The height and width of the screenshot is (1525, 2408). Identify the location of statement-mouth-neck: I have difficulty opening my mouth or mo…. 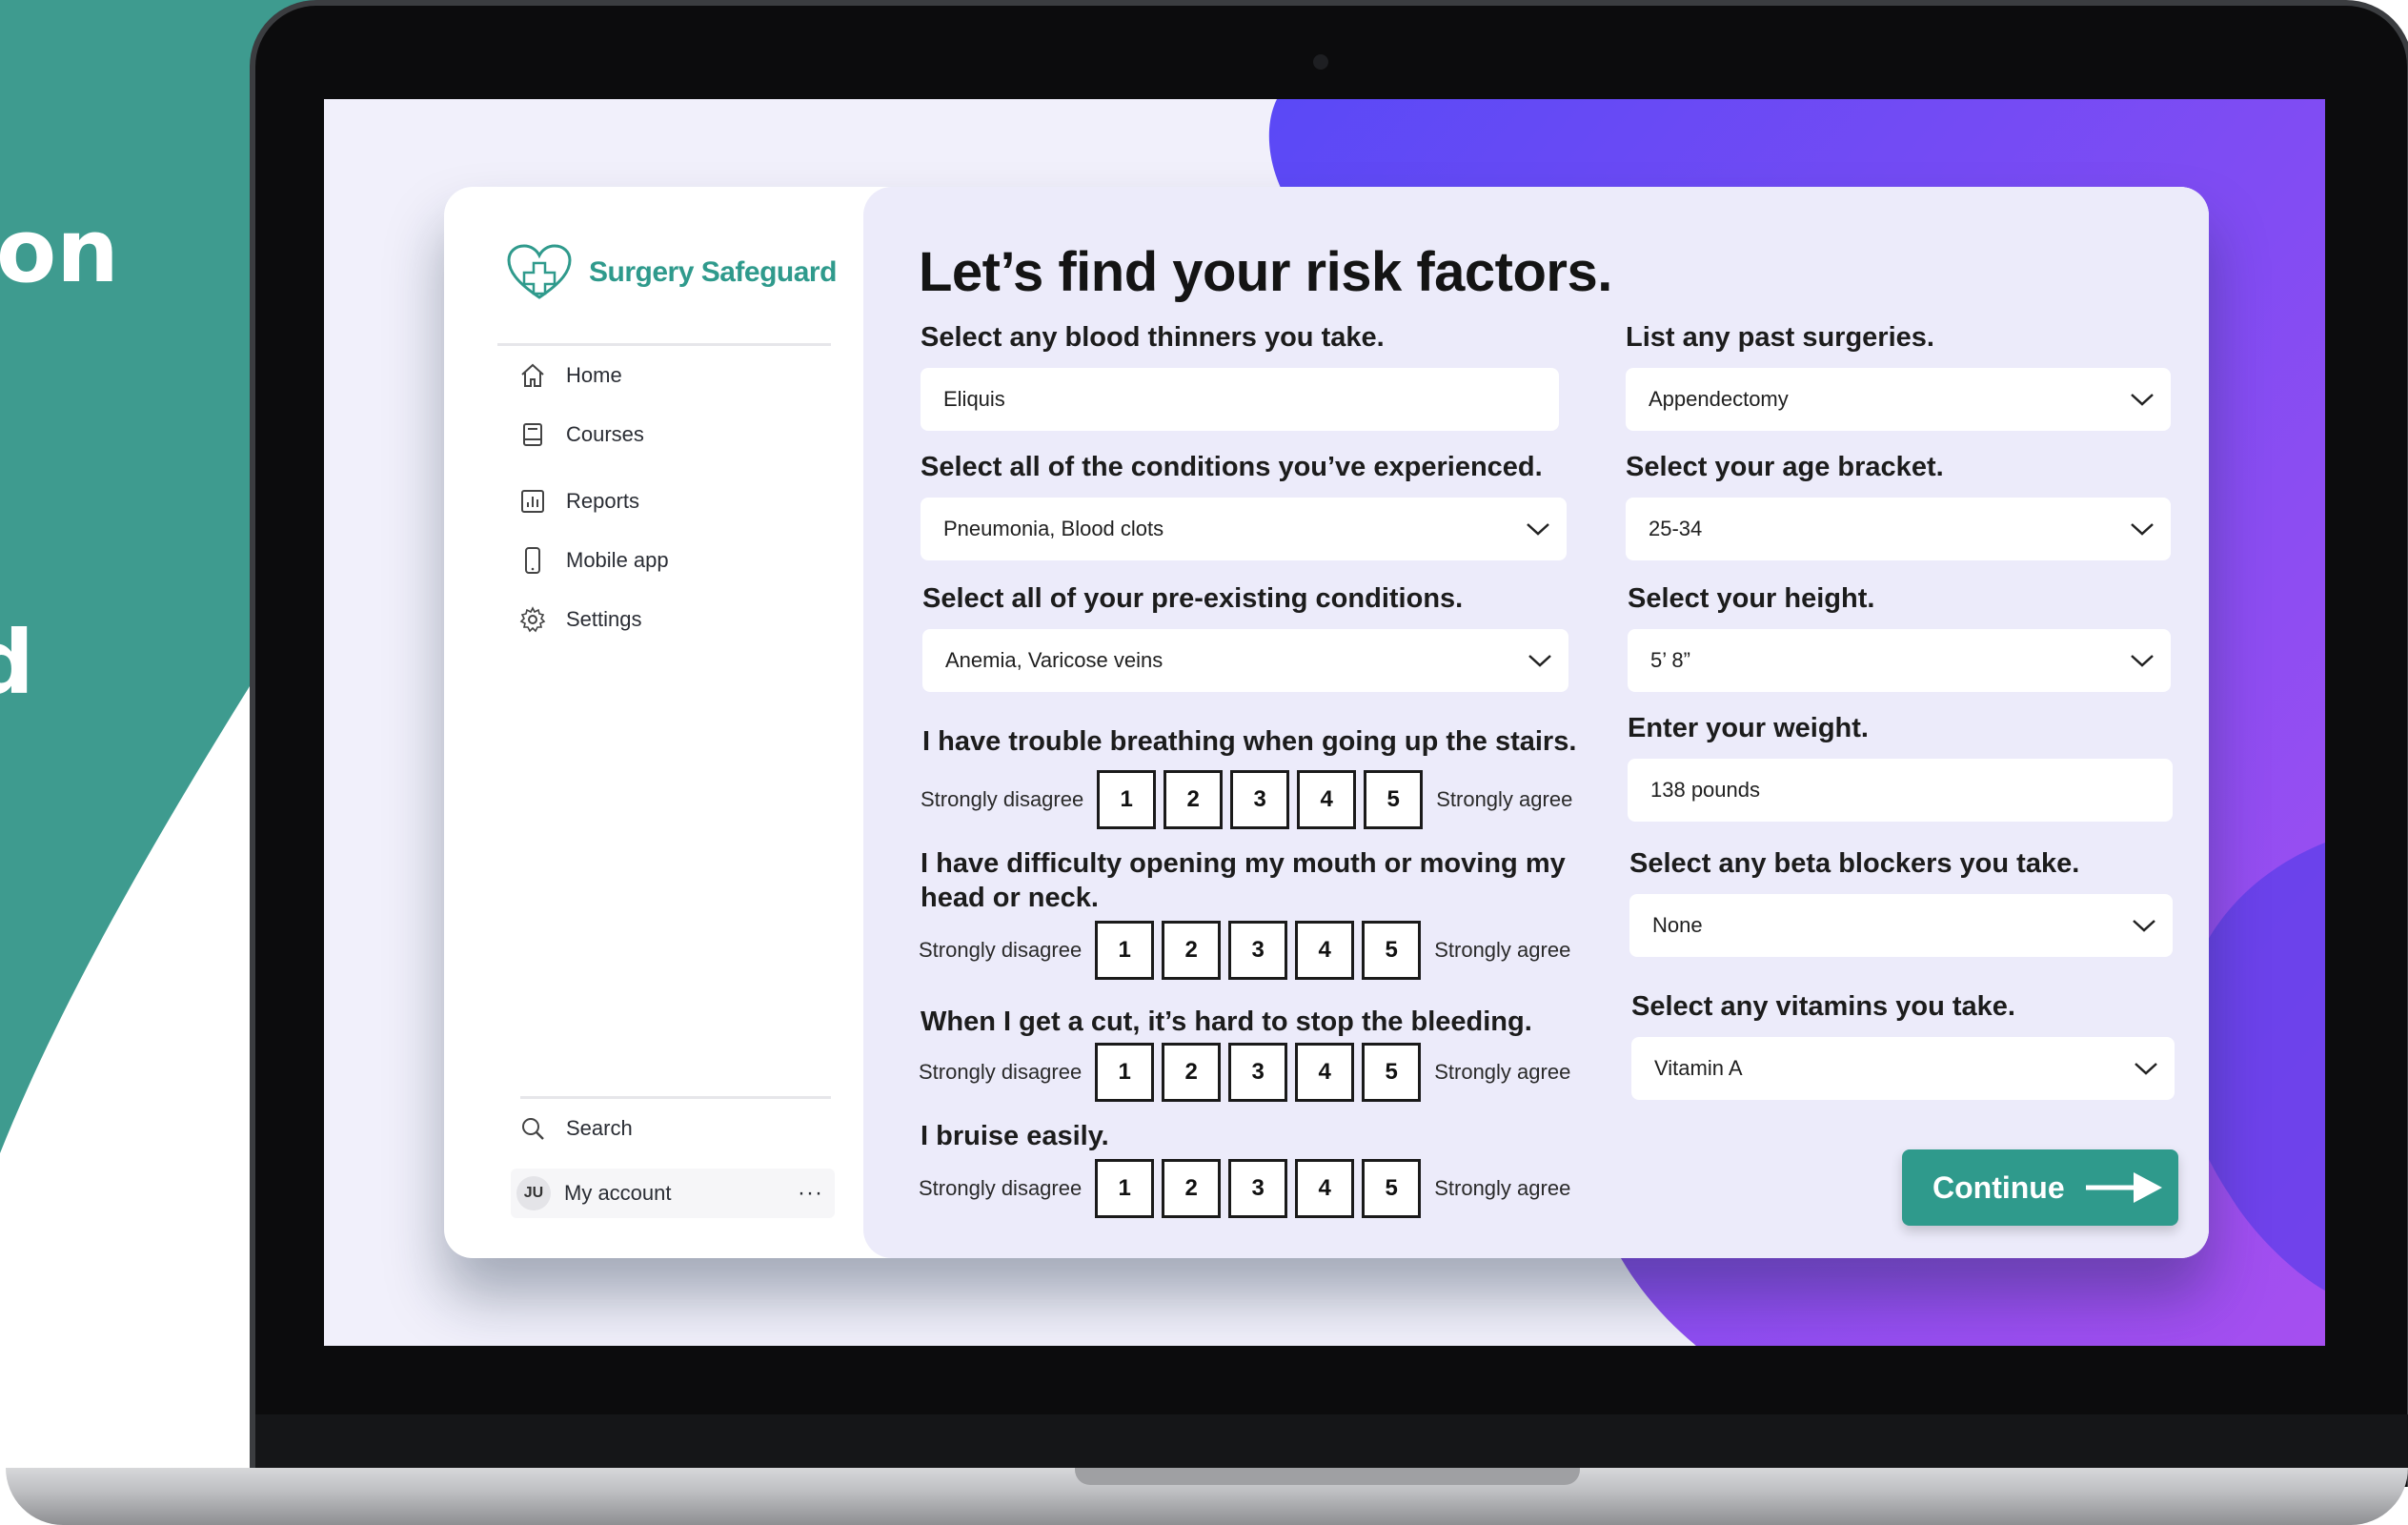
(1244, 880).